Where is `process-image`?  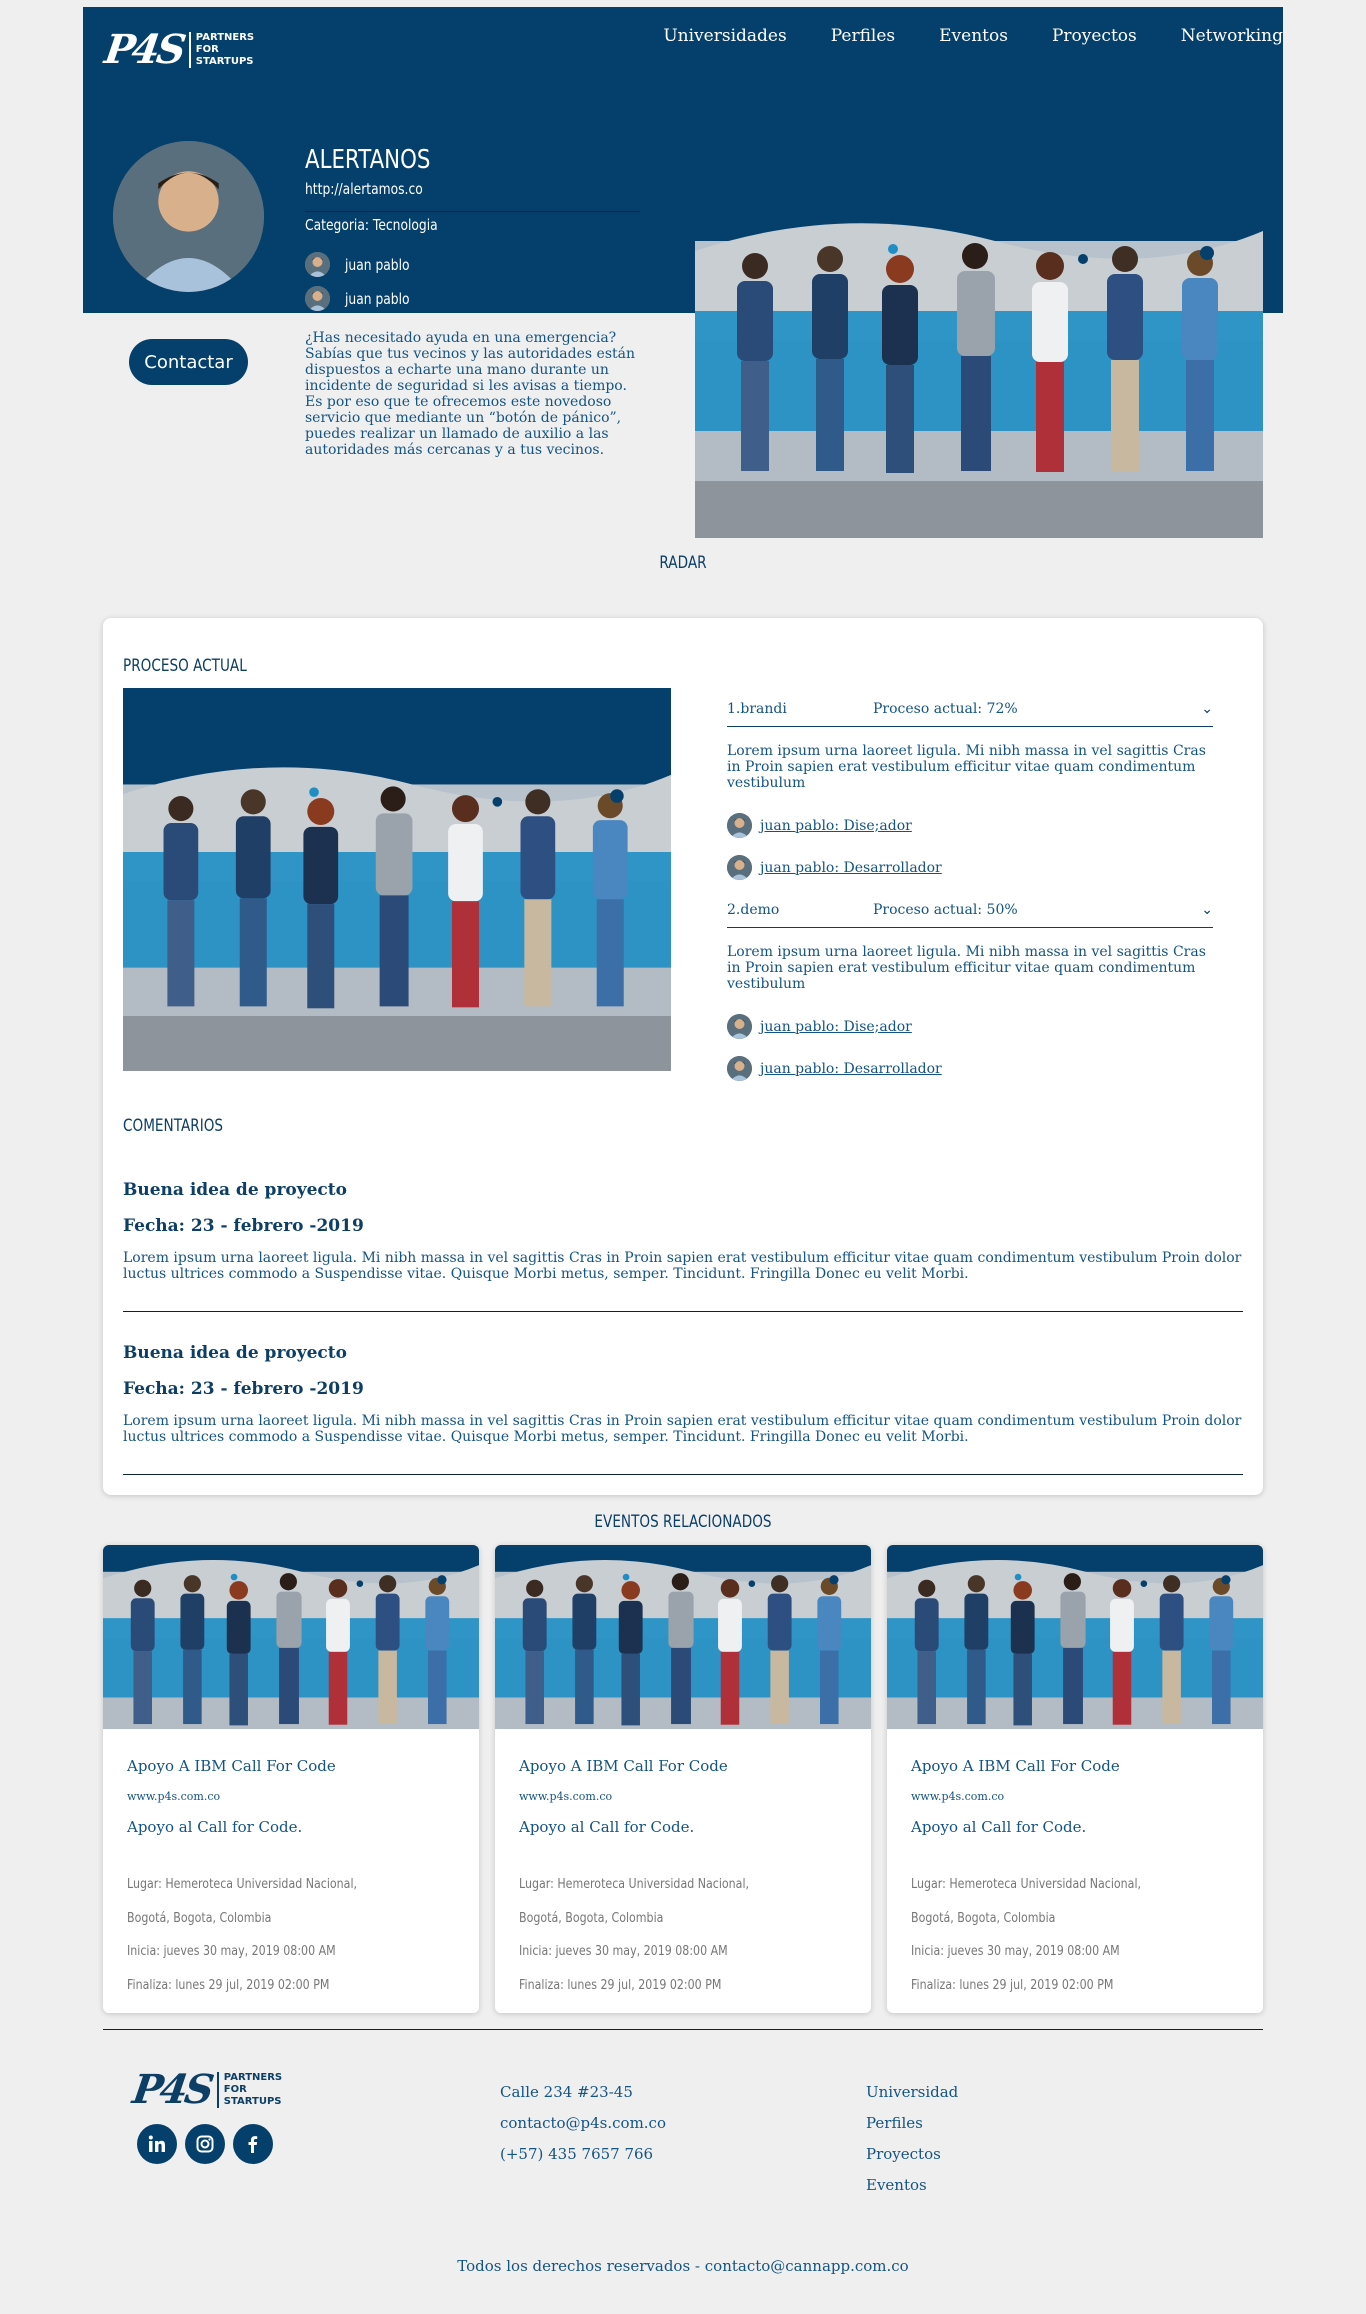
process-image is located at coordinates (397, 879).